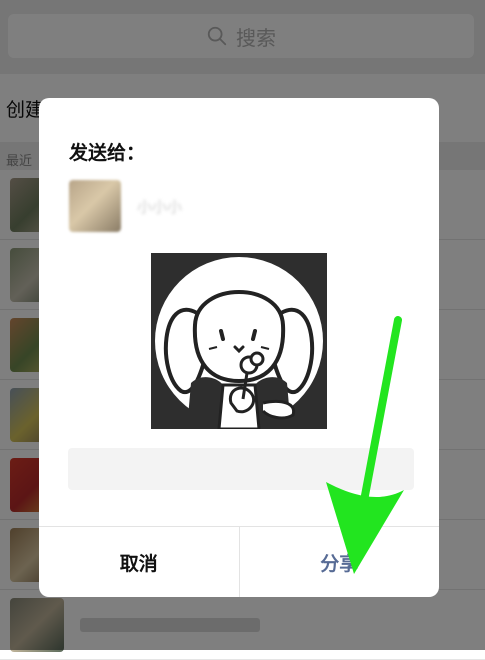 Image resolution: width=485 pixels, height=660 pixels. Describe the element at coordinates (365, 445) in the screenshot. I see `arrow-down-icon` at that location.